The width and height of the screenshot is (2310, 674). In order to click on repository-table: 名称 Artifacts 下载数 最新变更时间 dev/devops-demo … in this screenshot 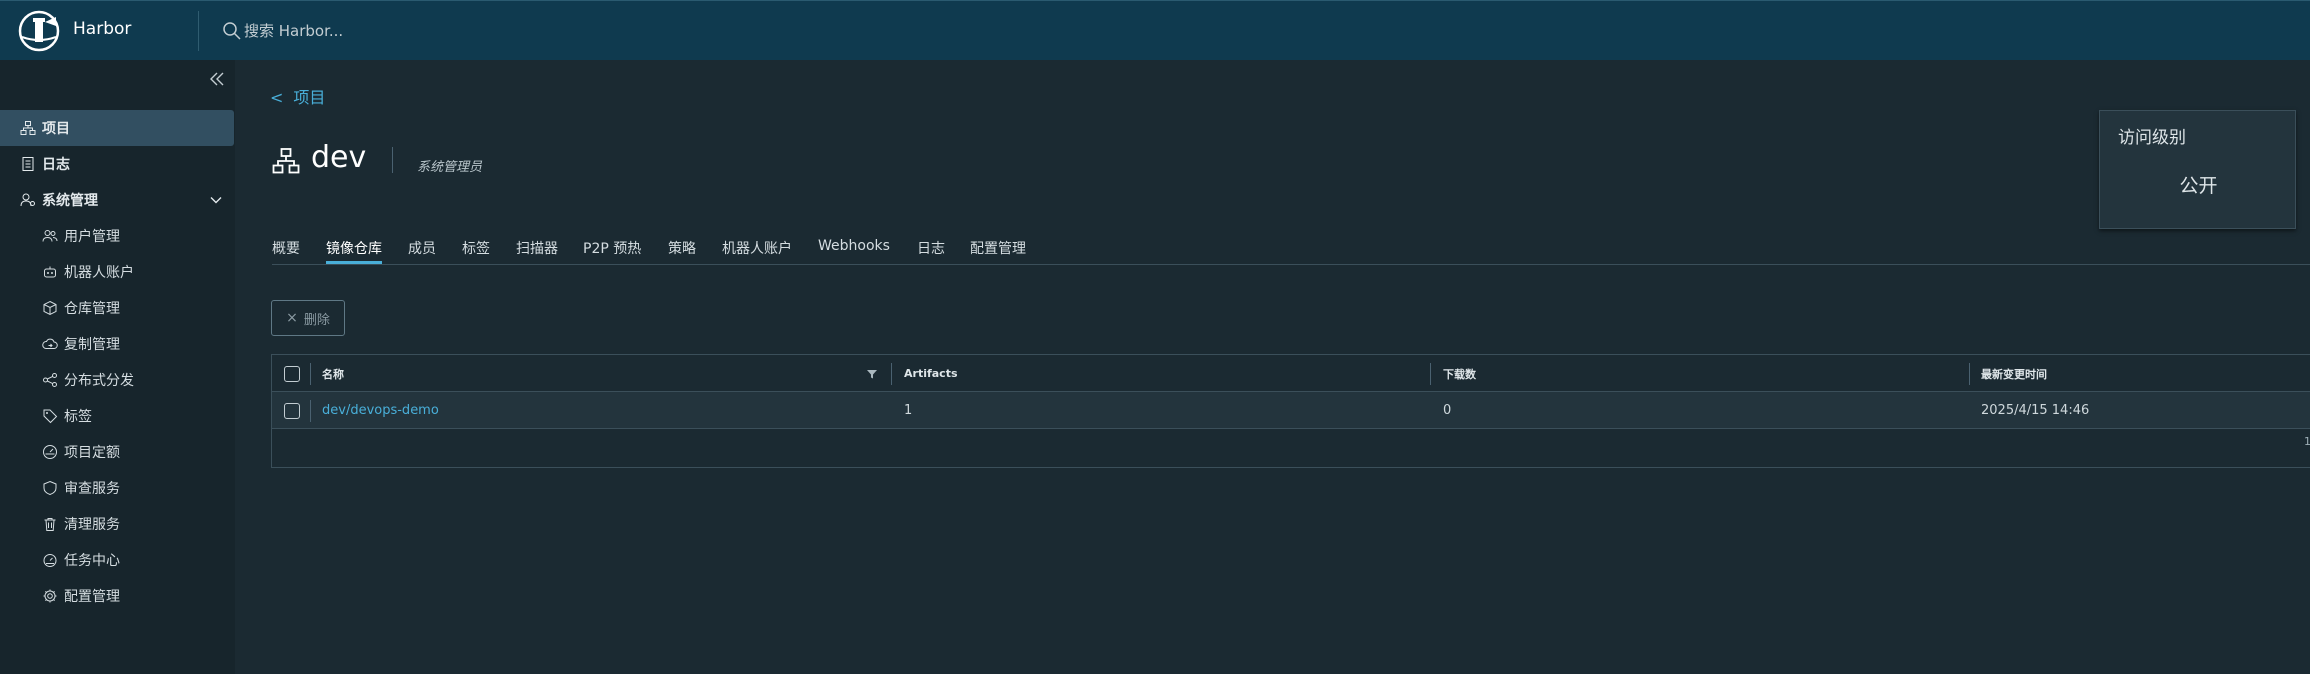, I will do `click(1290, 411)`.